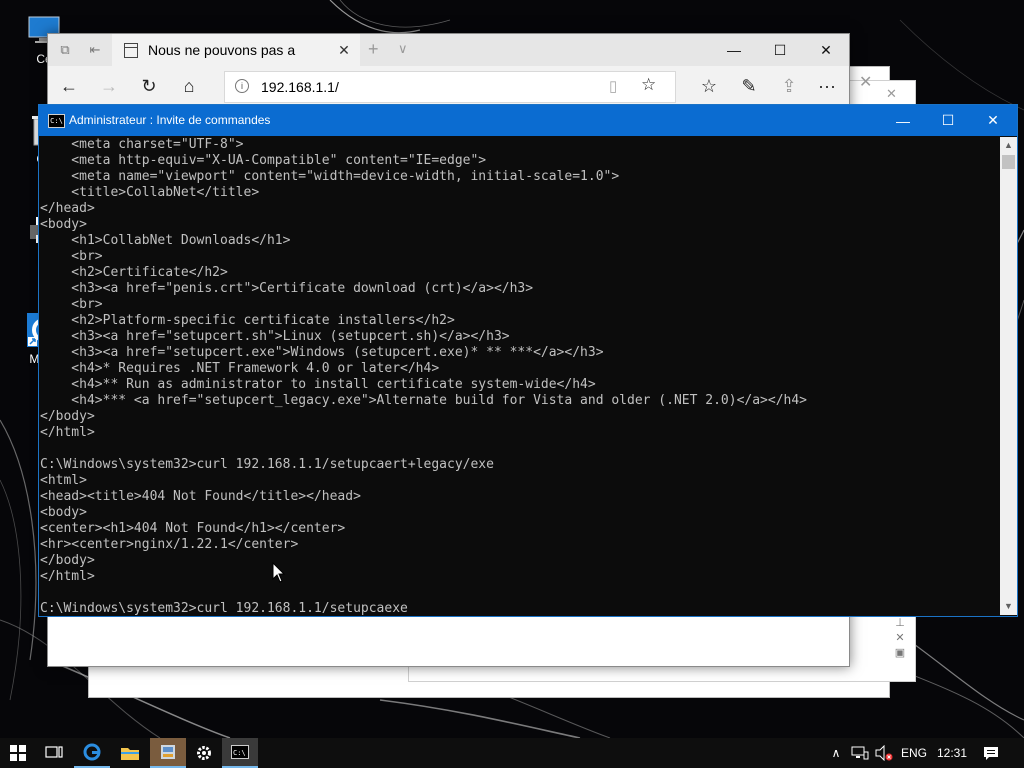 The image size is (1024, 768). Describe the element at coordinates (512, 753) in the screenshot. I see `taskbar: C:\ ∧ ENG 12:31` at that location.